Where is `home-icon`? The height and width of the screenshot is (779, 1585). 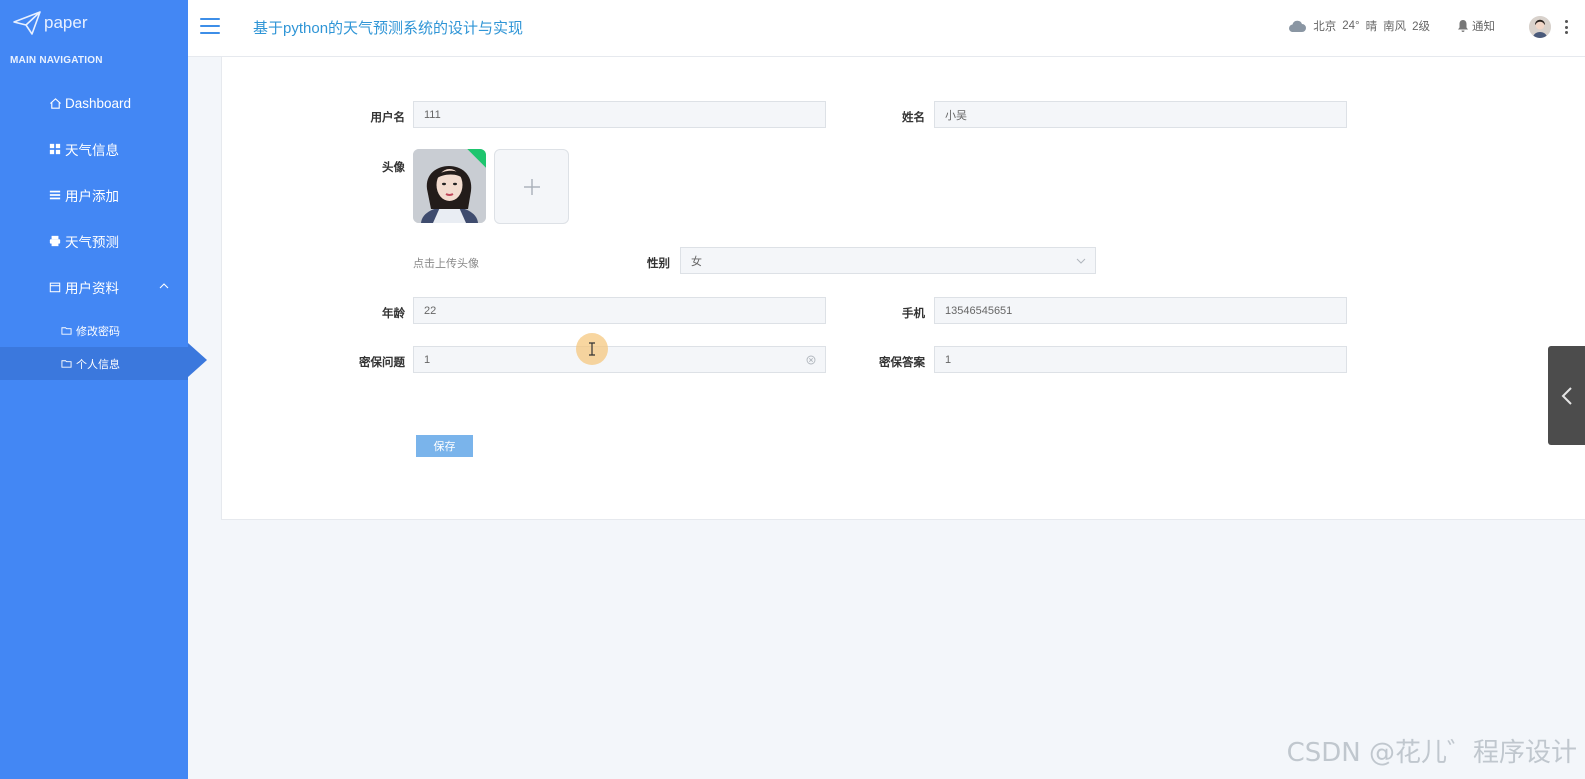
home-icon is located at coordinates (55, 103).